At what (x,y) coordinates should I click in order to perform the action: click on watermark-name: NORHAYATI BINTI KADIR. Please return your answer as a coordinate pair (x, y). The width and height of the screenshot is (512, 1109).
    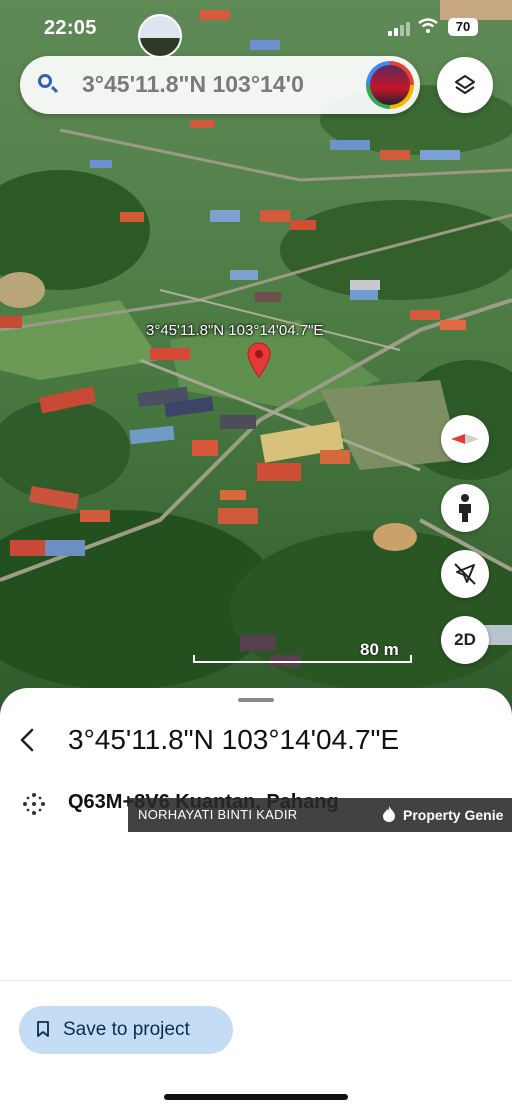
    Looking at the image, I should click on (218, 814).